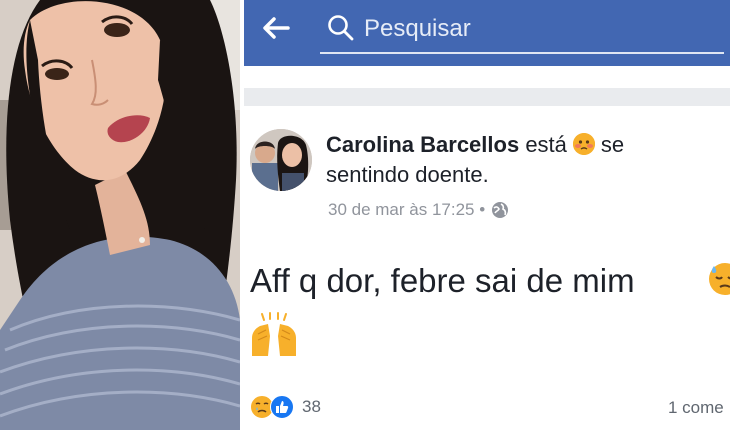 The height and width of the screenshot is (430, 730). I want to click on search-icon, so click(341, 28).